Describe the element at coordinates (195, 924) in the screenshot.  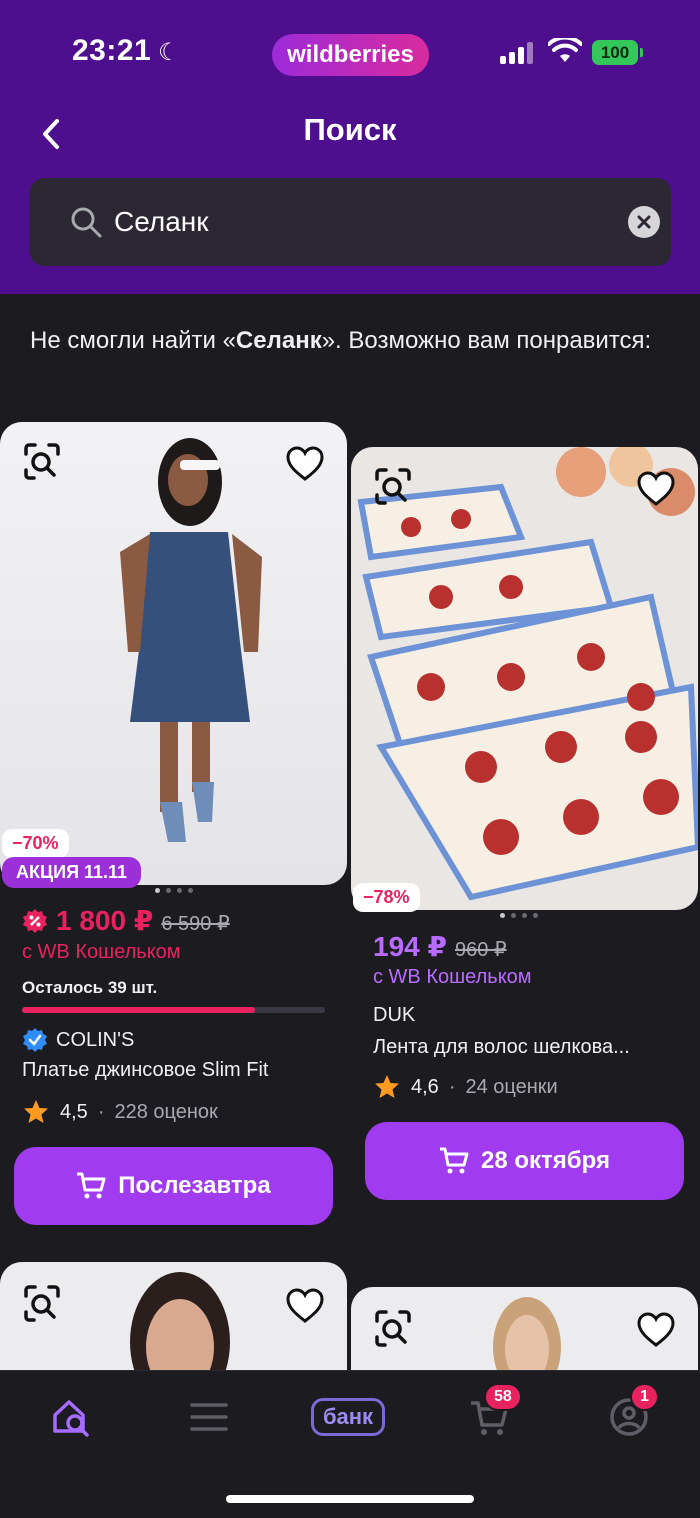
I see `old-price: 6 590 ₽` at that location.